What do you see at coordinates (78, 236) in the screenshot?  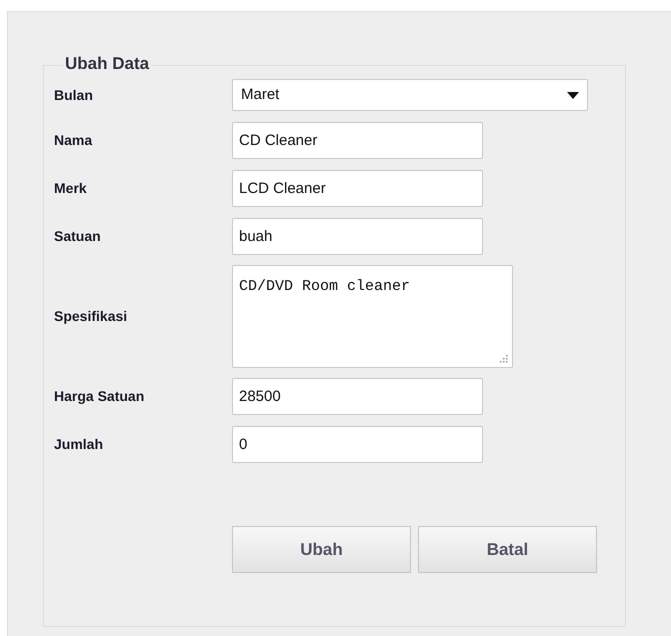 I see `field-label: Satuan` at bounding box center [78, 236].